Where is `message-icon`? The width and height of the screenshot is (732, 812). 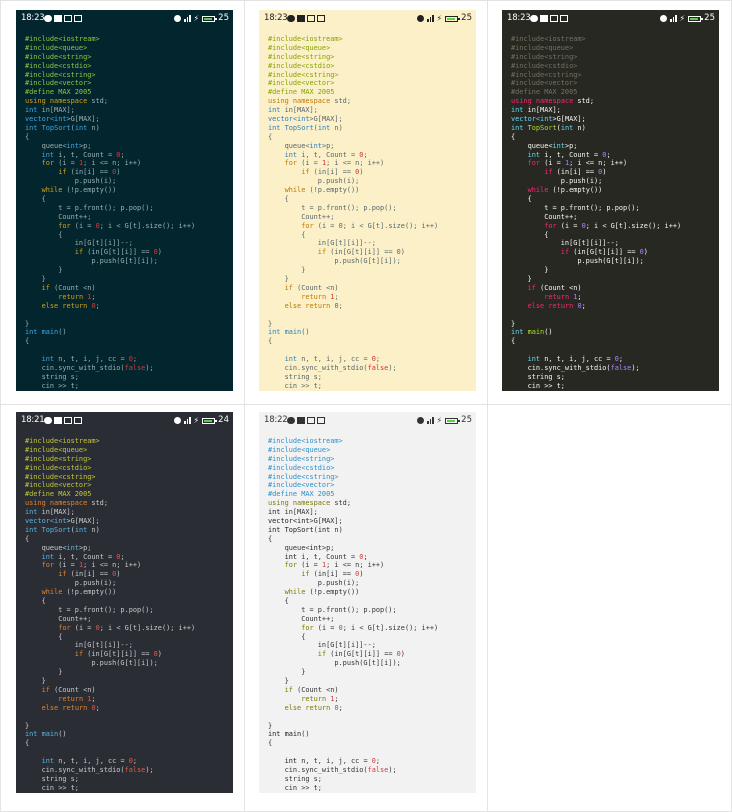
message-icon is located at coordinates (58, 18).